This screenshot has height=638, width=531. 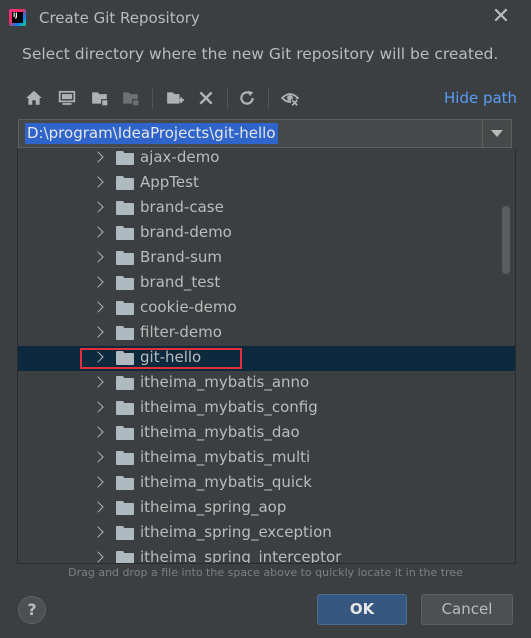 I want to click on refresh-icon, so click(x=247, y=98).